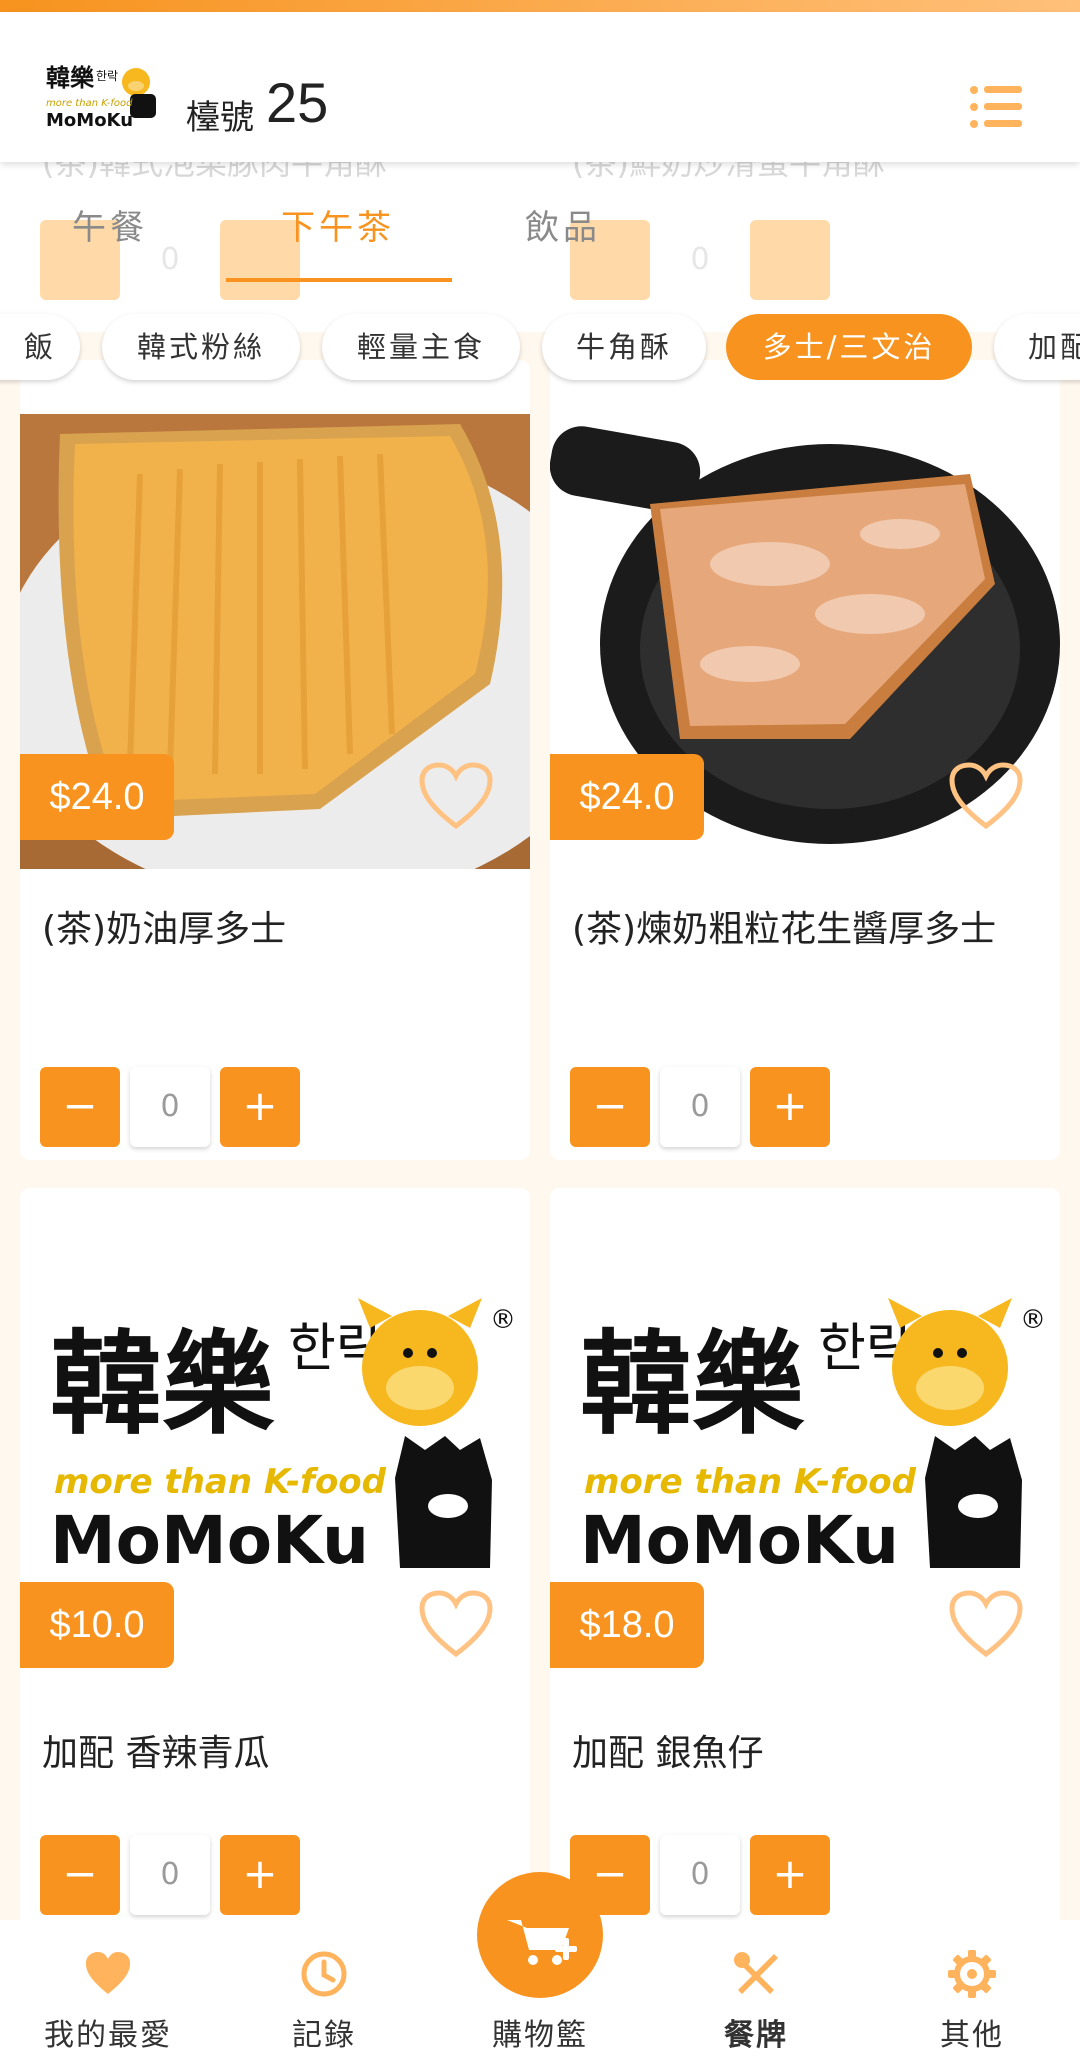 This screenshot has width=1080, height=2069. I want to click on nav-label: 餐牌, so click(756, 2035).